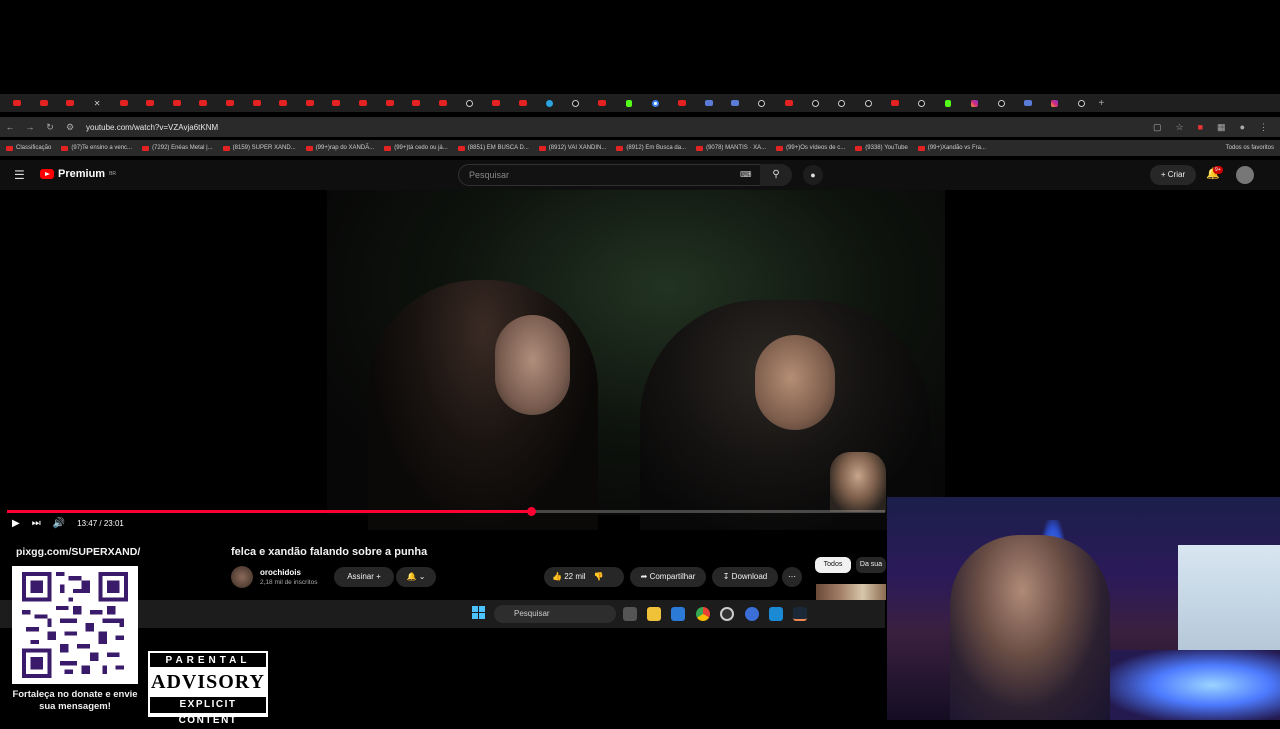 The height and width of the screenshot is (729, 1280). Describe the element at coordinates (1263, 127) in the screenshot. I see `menu-icon: ⋮` at that location.